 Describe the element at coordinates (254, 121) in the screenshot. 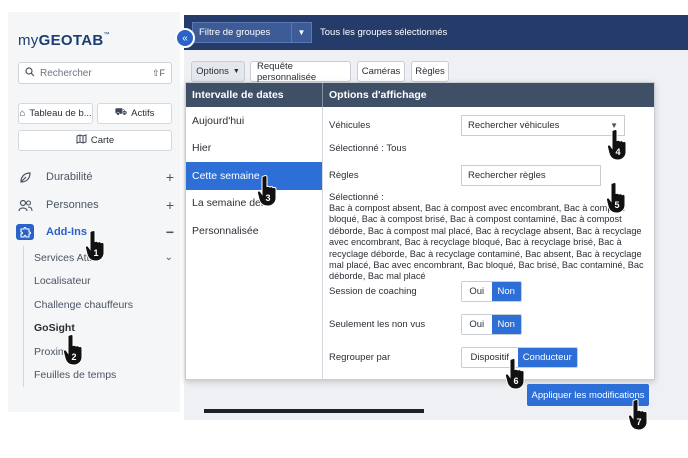

I see `date-option-today: Aujourd'hui` at that location.